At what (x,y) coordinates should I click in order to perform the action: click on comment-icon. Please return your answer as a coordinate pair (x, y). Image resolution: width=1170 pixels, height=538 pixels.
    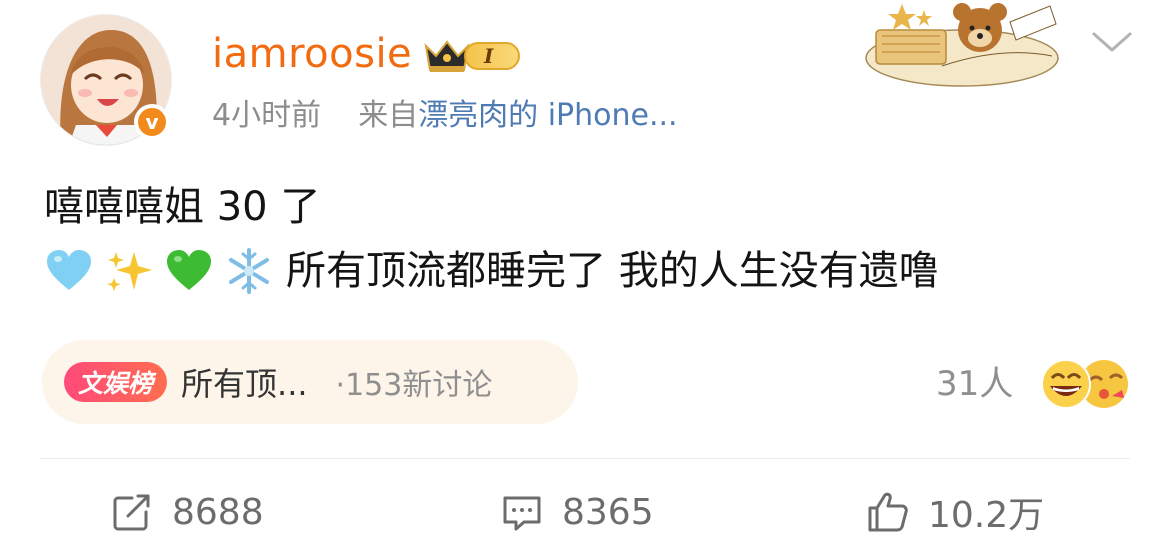
    Looking at the image, I should click on (522, 513).